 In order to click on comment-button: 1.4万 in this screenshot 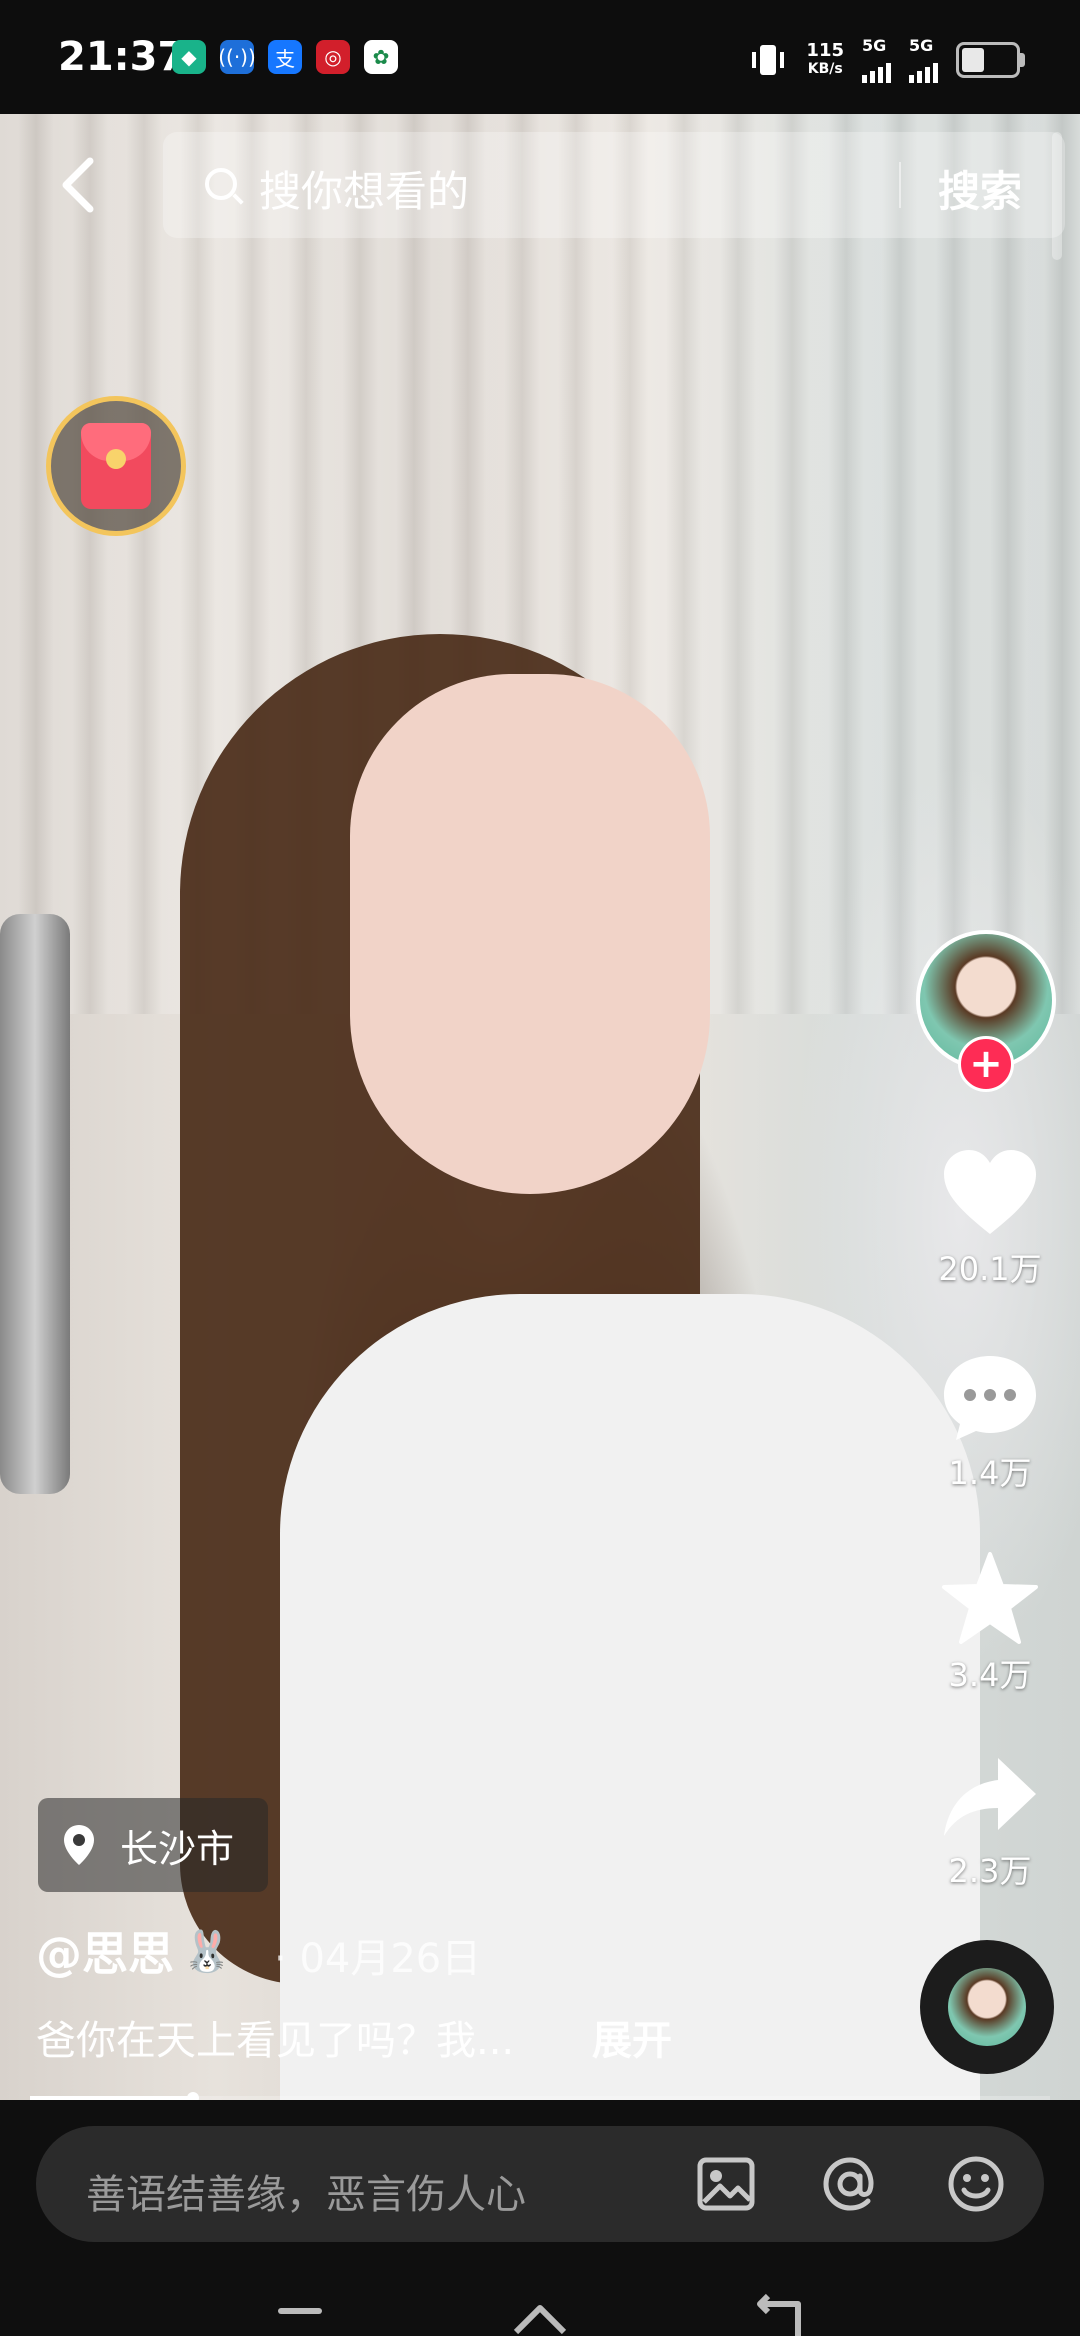, I will do `click(990, 1423)`.